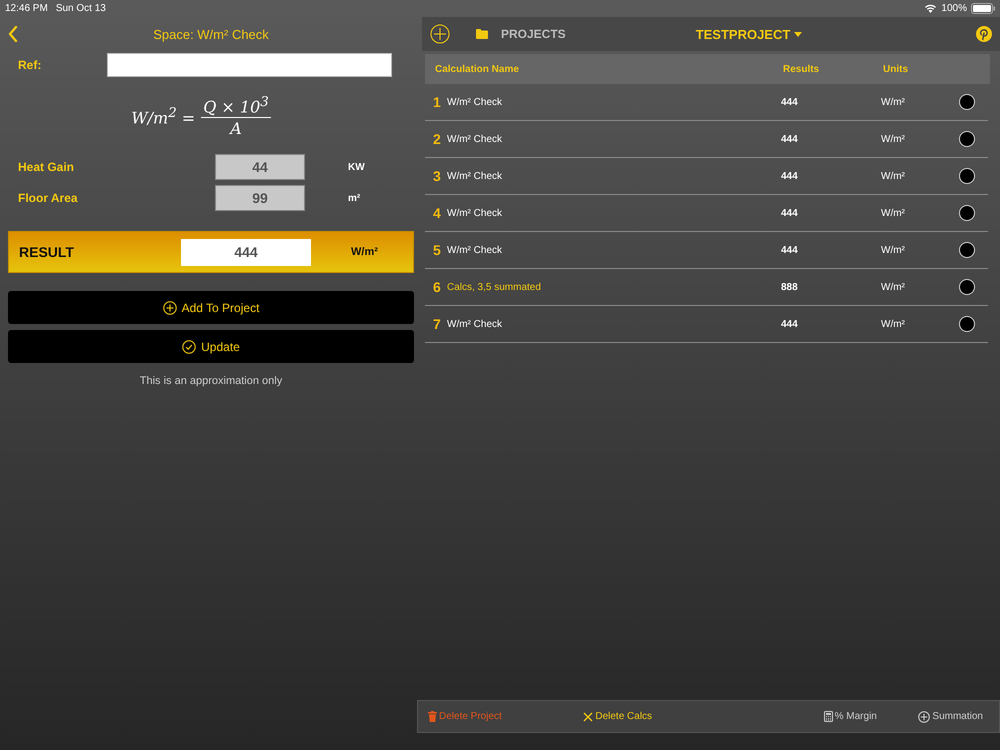  What do you see at coordinates (437, 213) in the screenshot?
I see `row-number: 4` at bounding box center [437, 213].